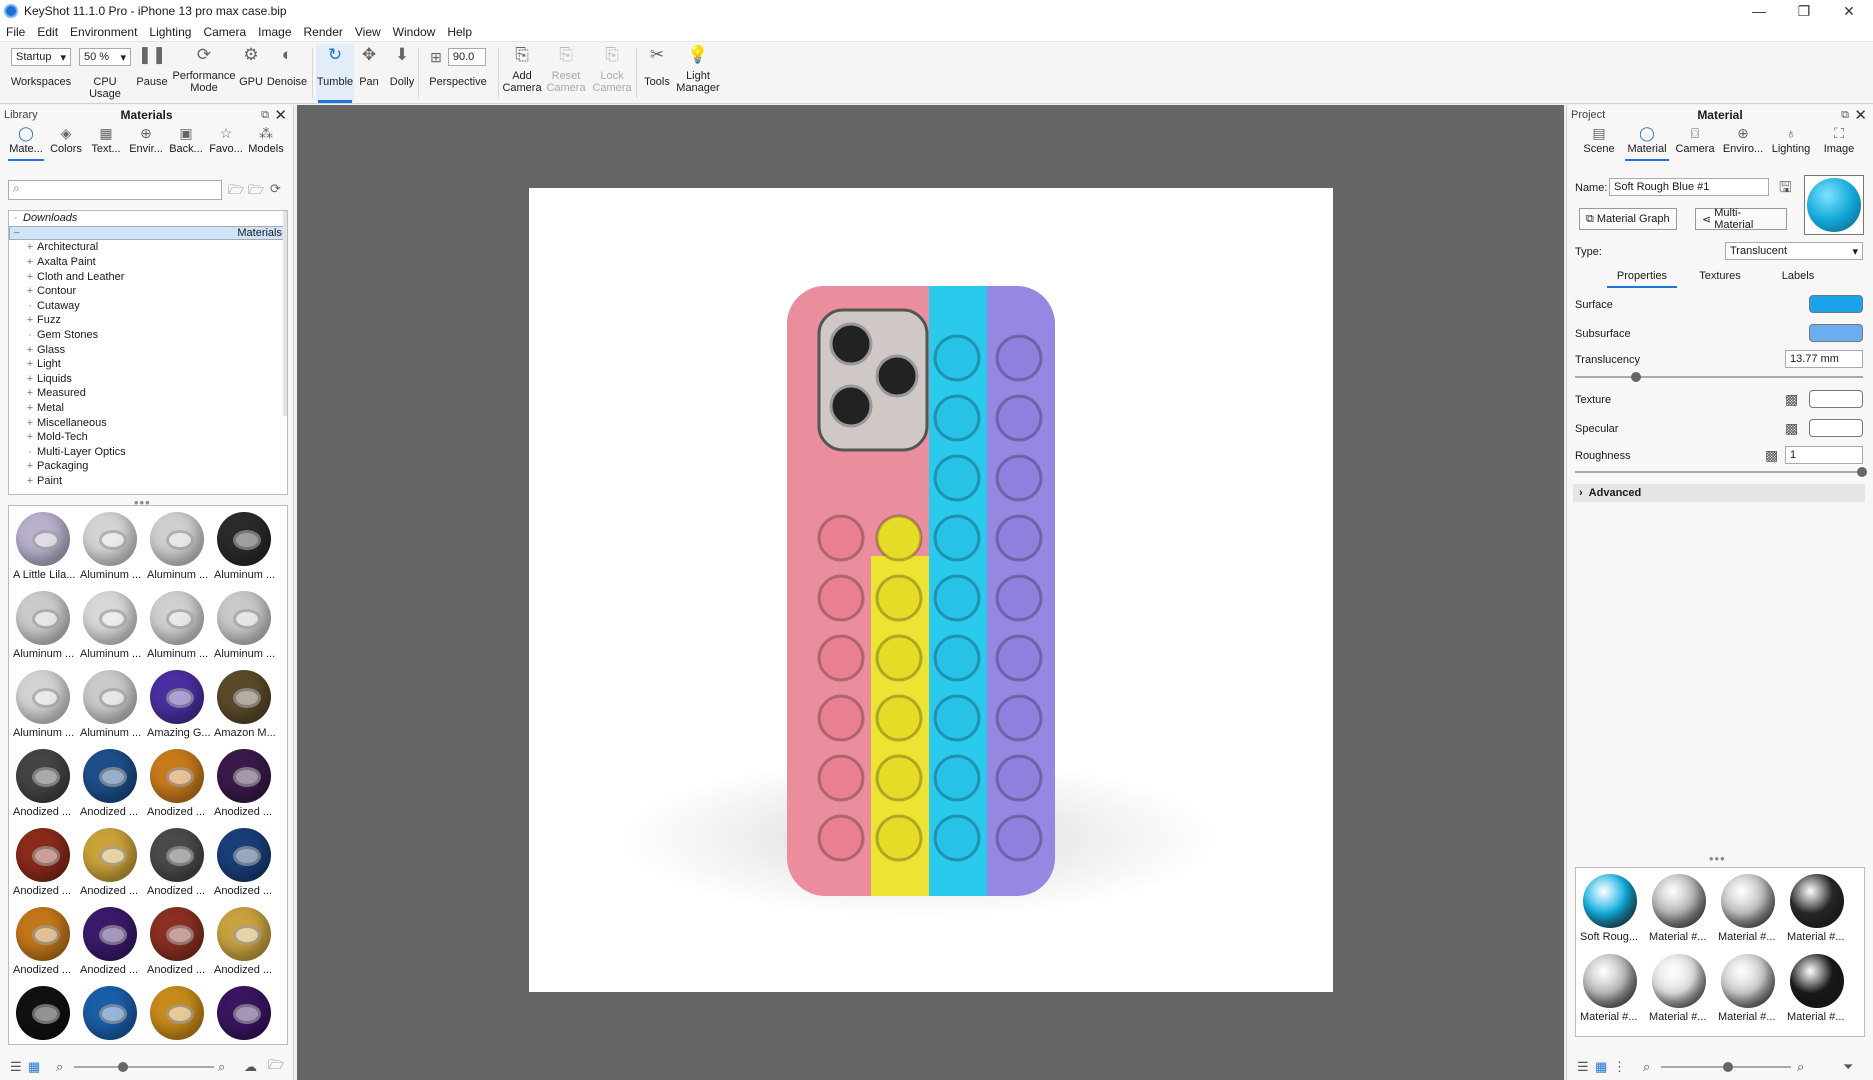 This screenshot has width=1873, height=1080. I want to click on tab-image: ⛶ Image, so click(1839, 143).